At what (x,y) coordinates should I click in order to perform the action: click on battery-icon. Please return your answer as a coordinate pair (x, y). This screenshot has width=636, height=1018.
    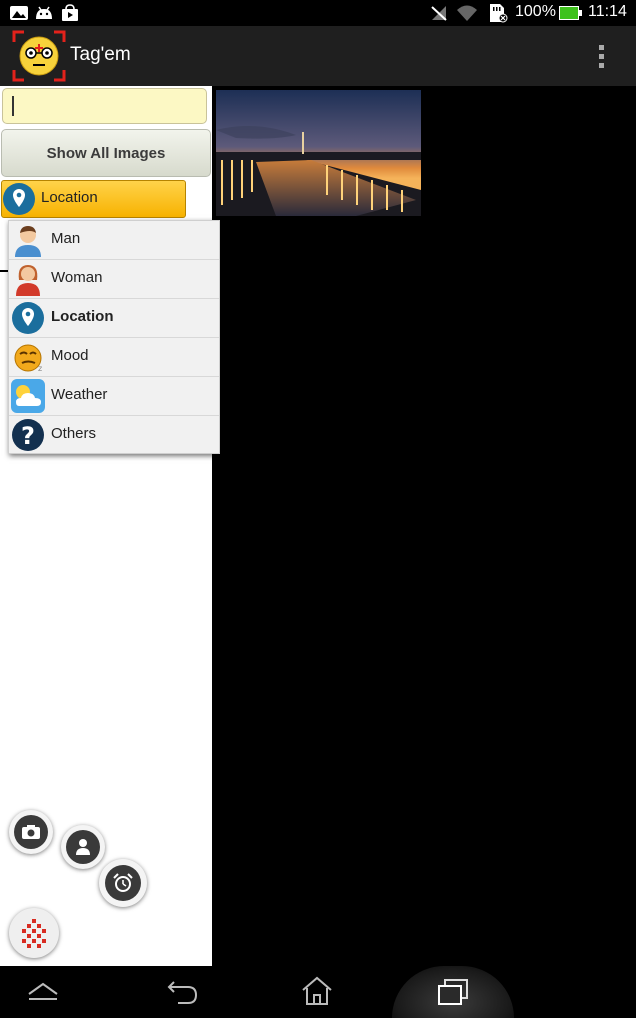
    Looking at the image, I should click on (570, 13).